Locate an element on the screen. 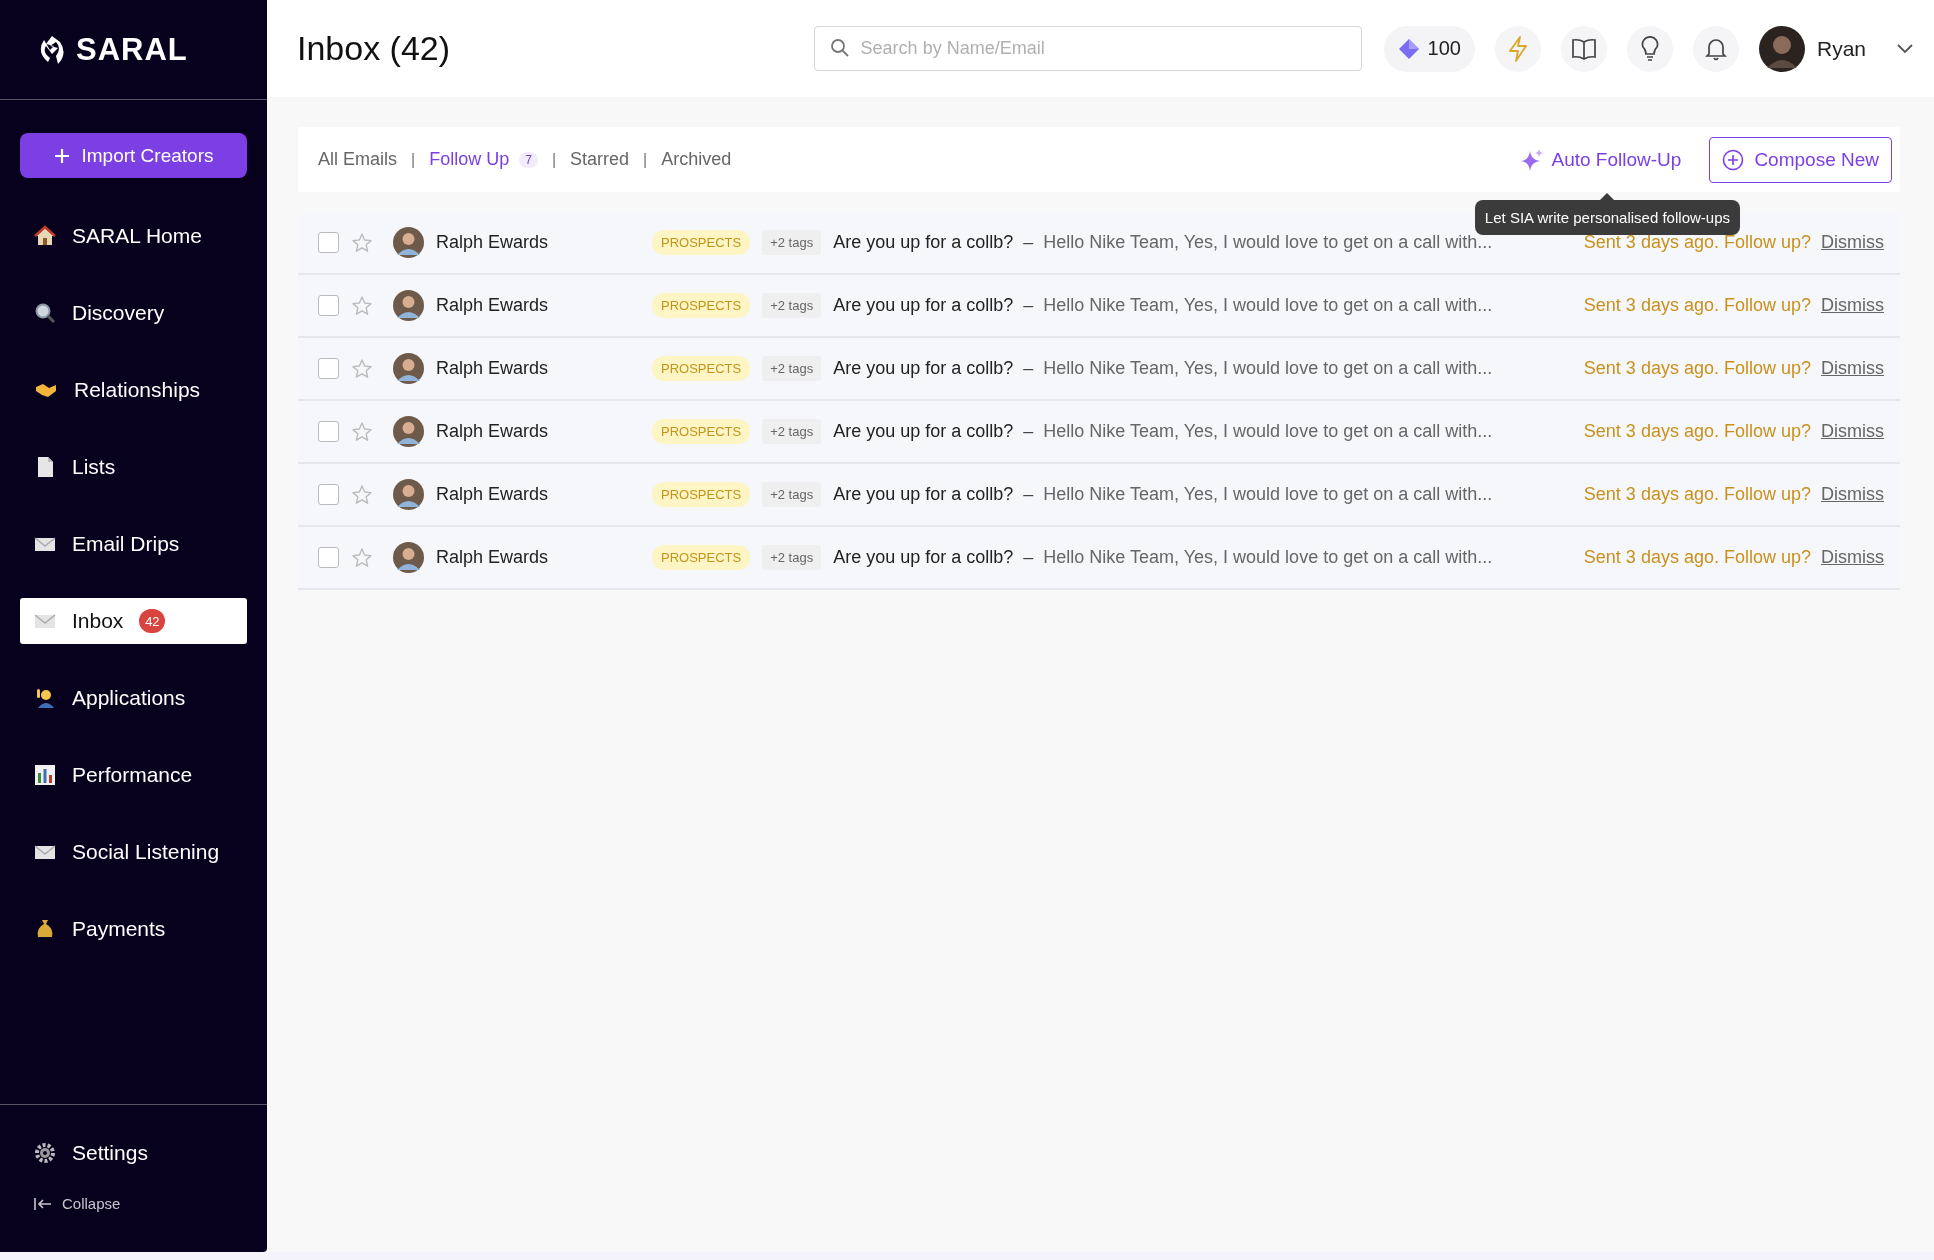 This screenshot has height=1260, width=1934. plus-circle-icon is located at coordinates (1733, 159).